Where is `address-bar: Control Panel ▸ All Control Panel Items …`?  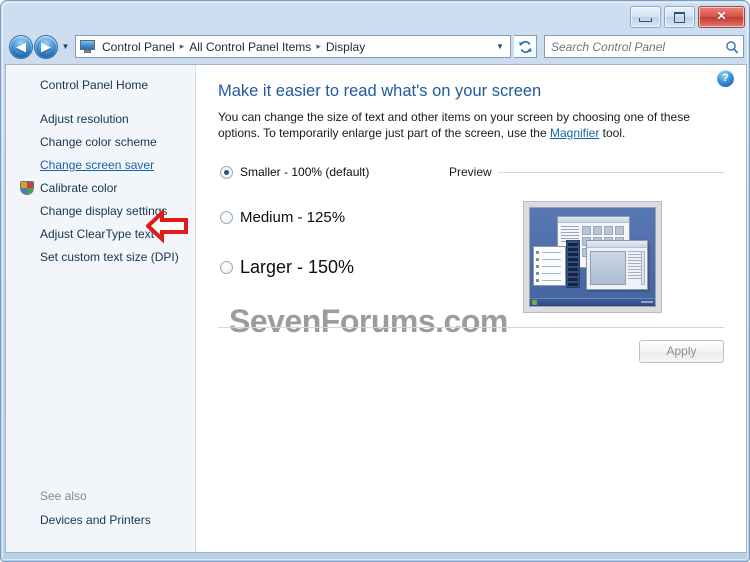
address-bar: Control Panel ▸ All Control Panel Items … is located at coordinates (293, 46).